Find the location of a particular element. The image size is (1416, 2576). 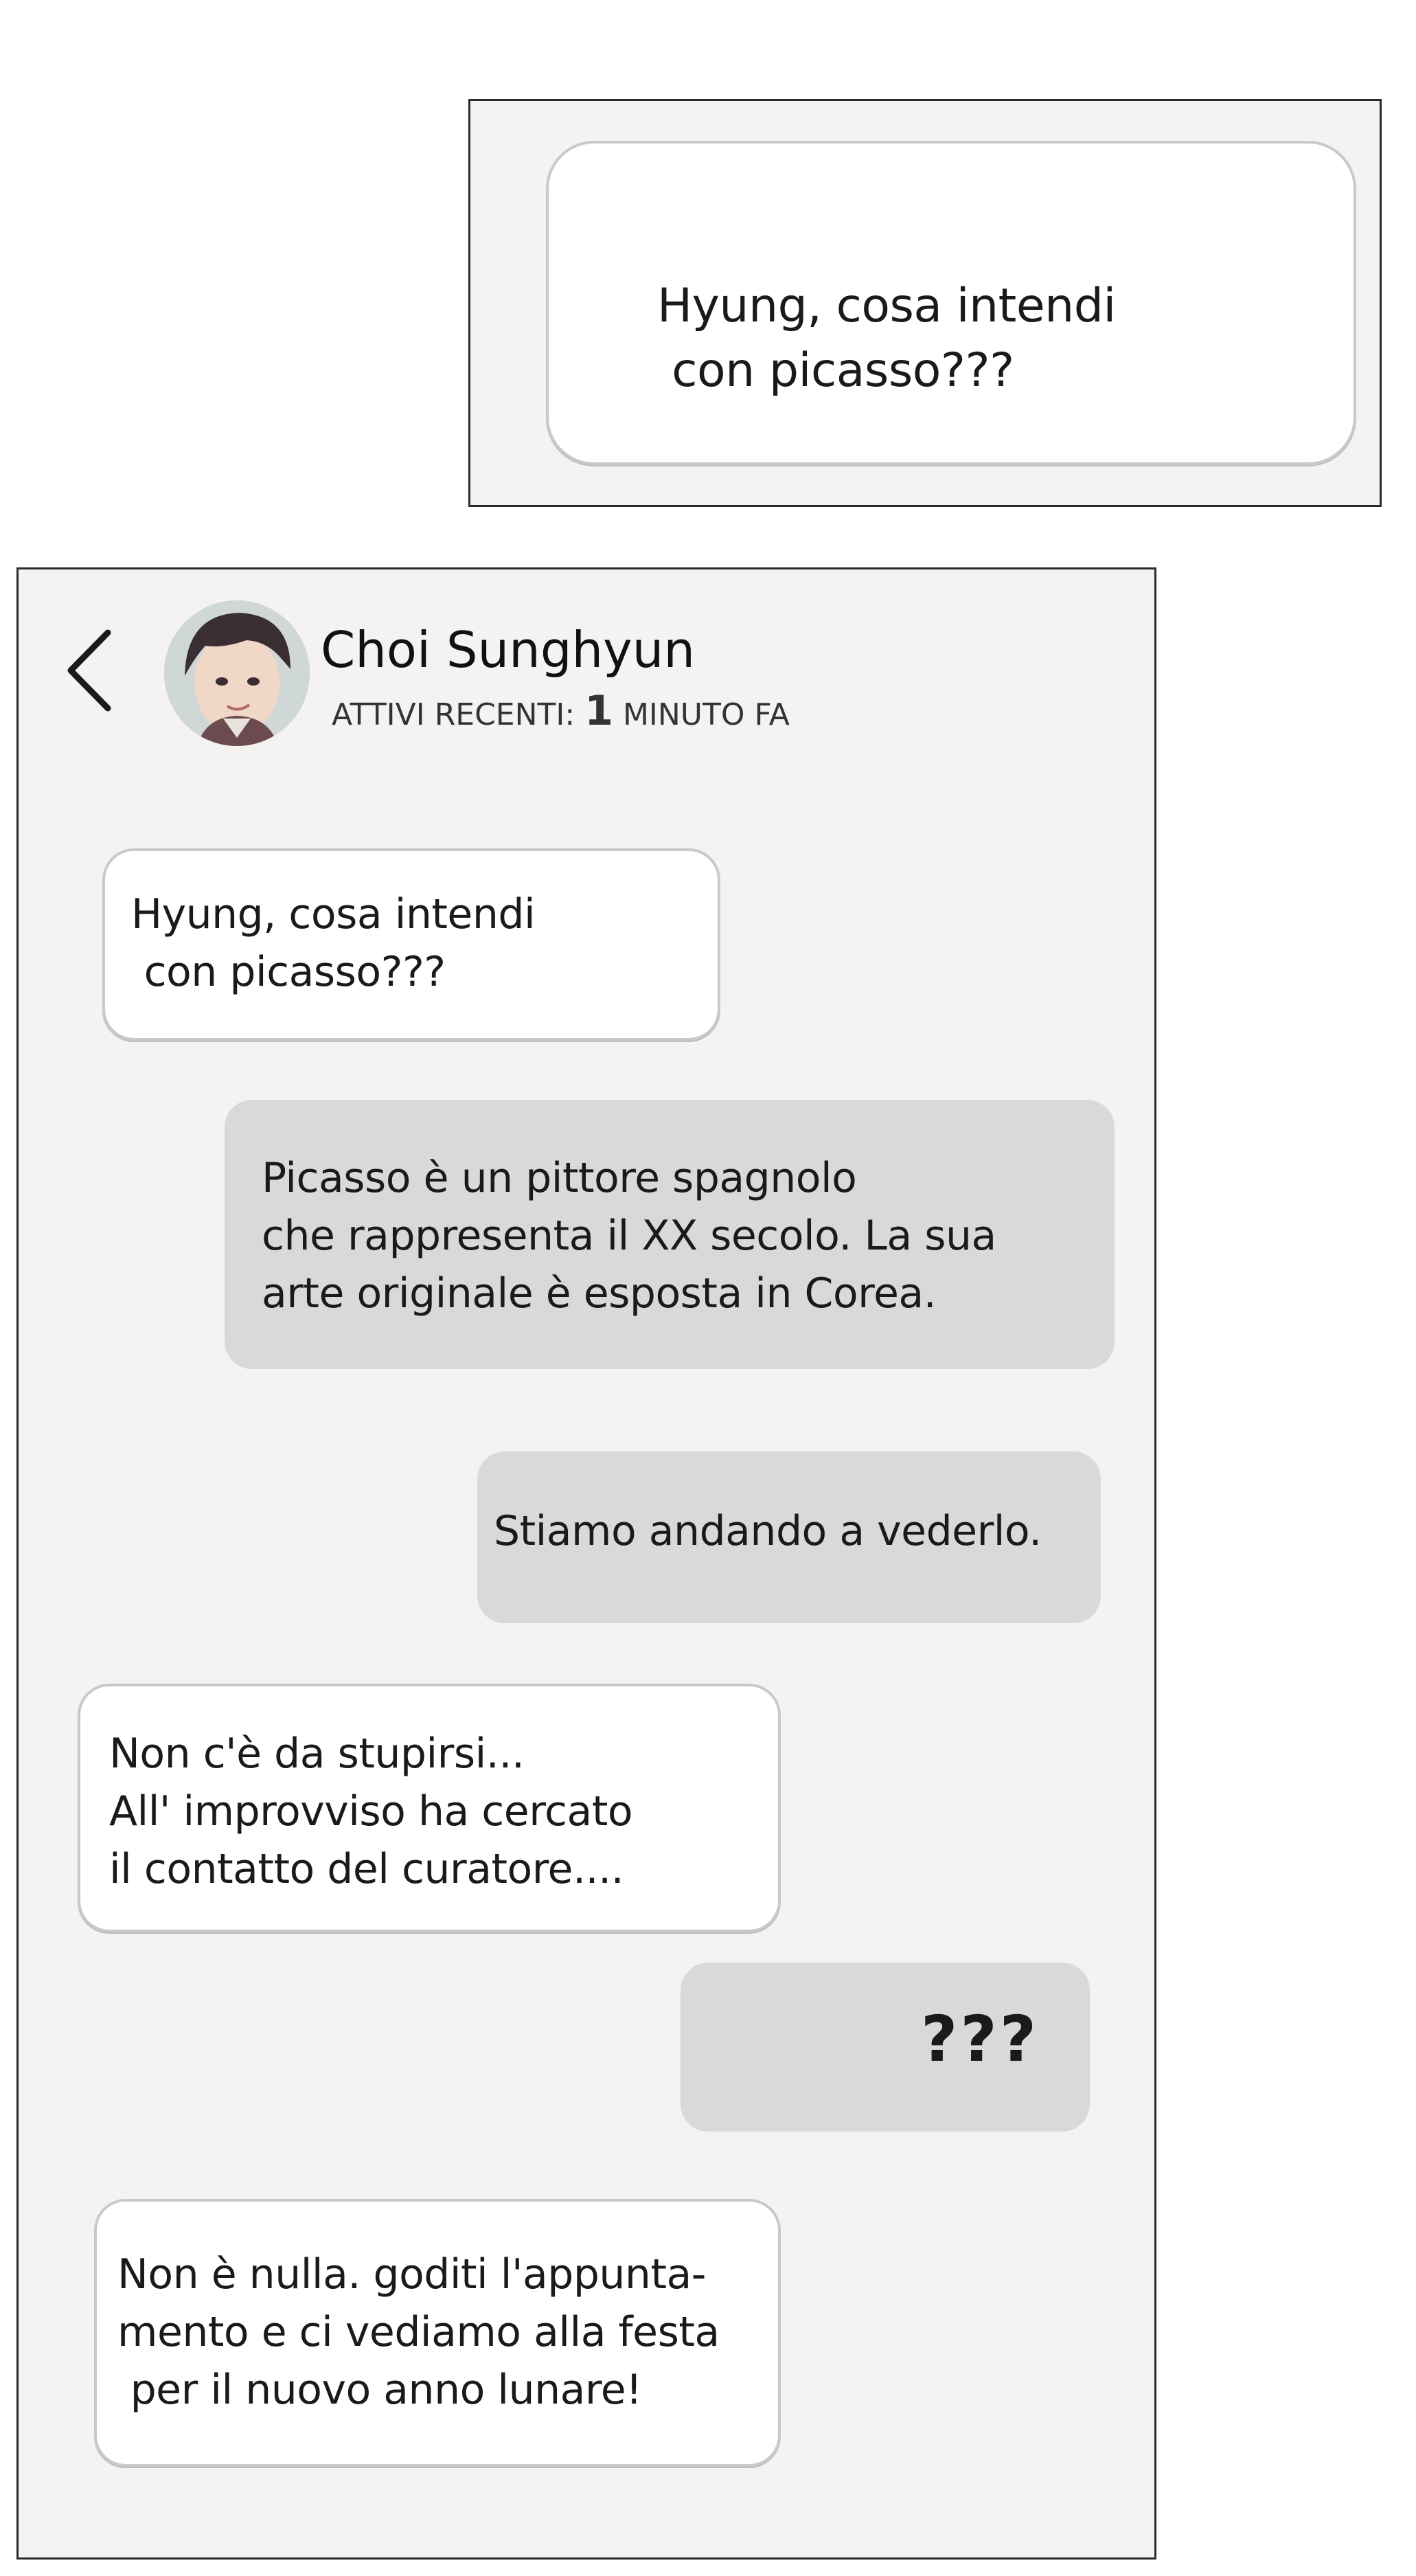

message-text: Stiamo andando a vederlo. is located at coordinates (768, 1531).